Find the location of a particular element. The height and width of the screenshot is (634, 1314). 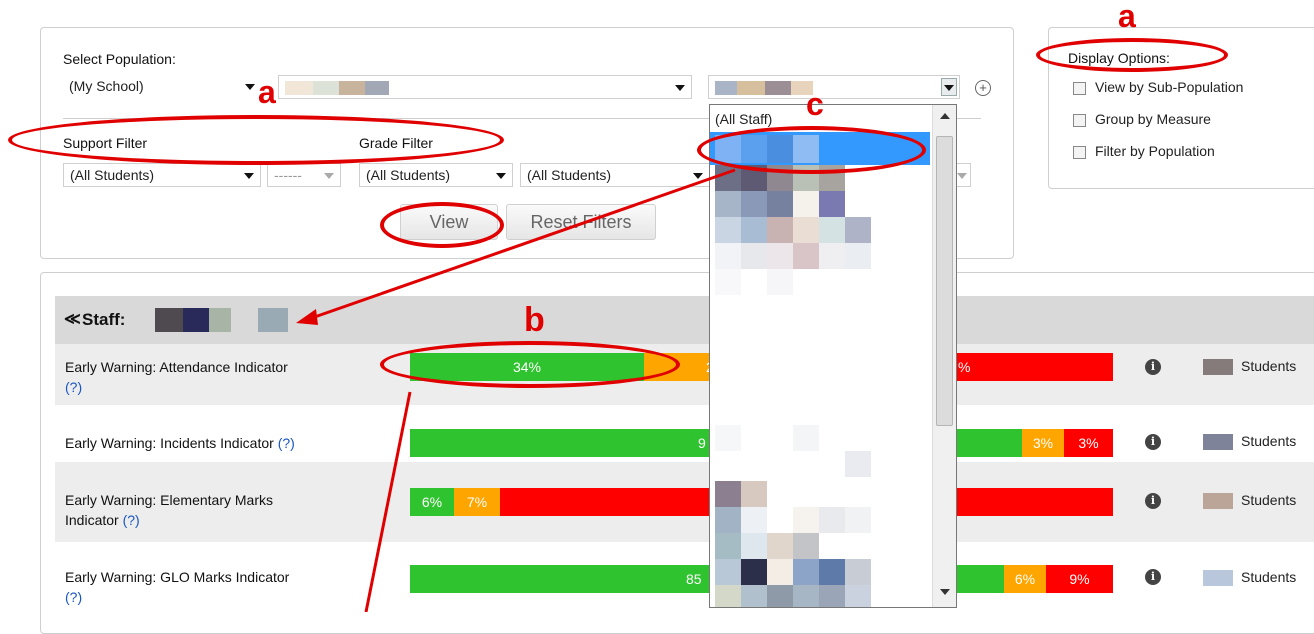

annotation-ring-view is located at coordinates (442, 225).